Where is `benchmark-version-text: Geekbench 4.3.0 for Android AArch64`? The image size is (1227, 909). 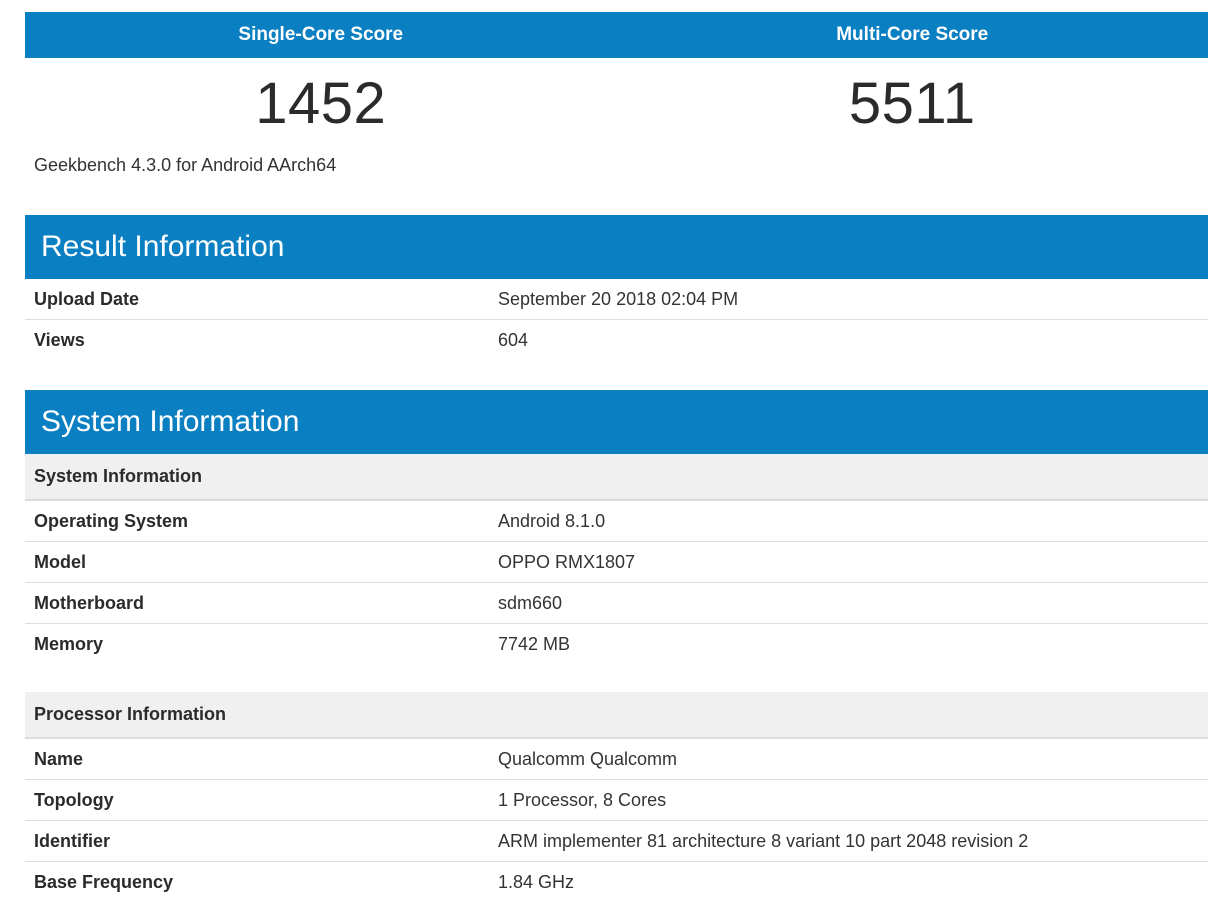
benchmark-version-text: Geekbench 4.3.0 for Android AArch64 is located at coordinates (185, 165).